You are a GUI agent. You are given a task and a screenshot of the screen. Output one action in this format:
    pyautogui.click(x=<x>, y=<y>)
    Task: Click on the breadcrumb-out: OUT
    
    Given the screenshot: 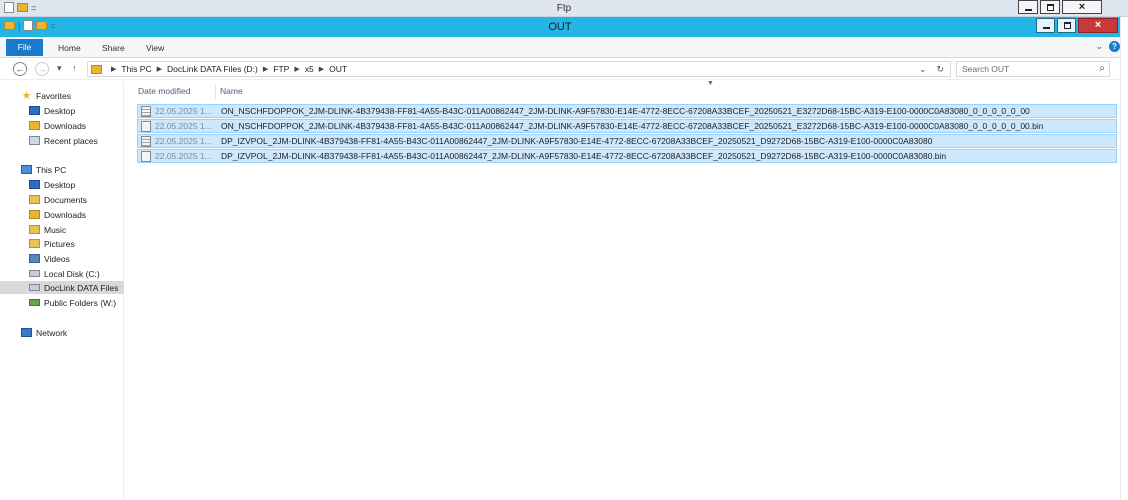 What is the action you would take?
    pyautogui.click(x=338, y=69)
    